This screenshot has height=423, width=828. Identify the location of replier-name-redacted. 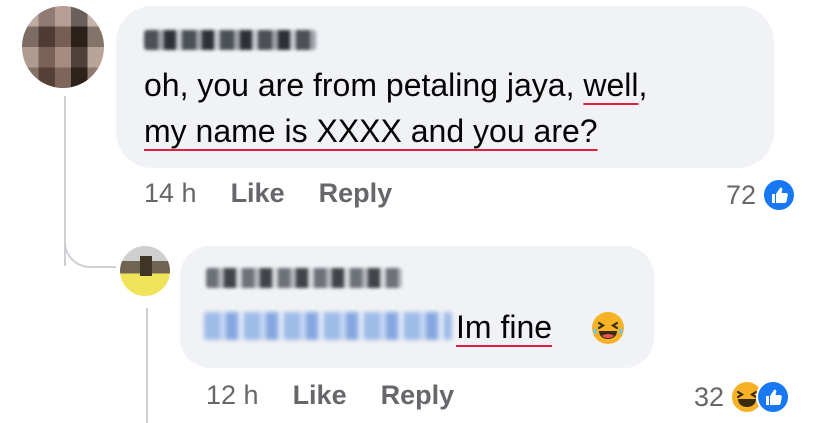
(304, 278).